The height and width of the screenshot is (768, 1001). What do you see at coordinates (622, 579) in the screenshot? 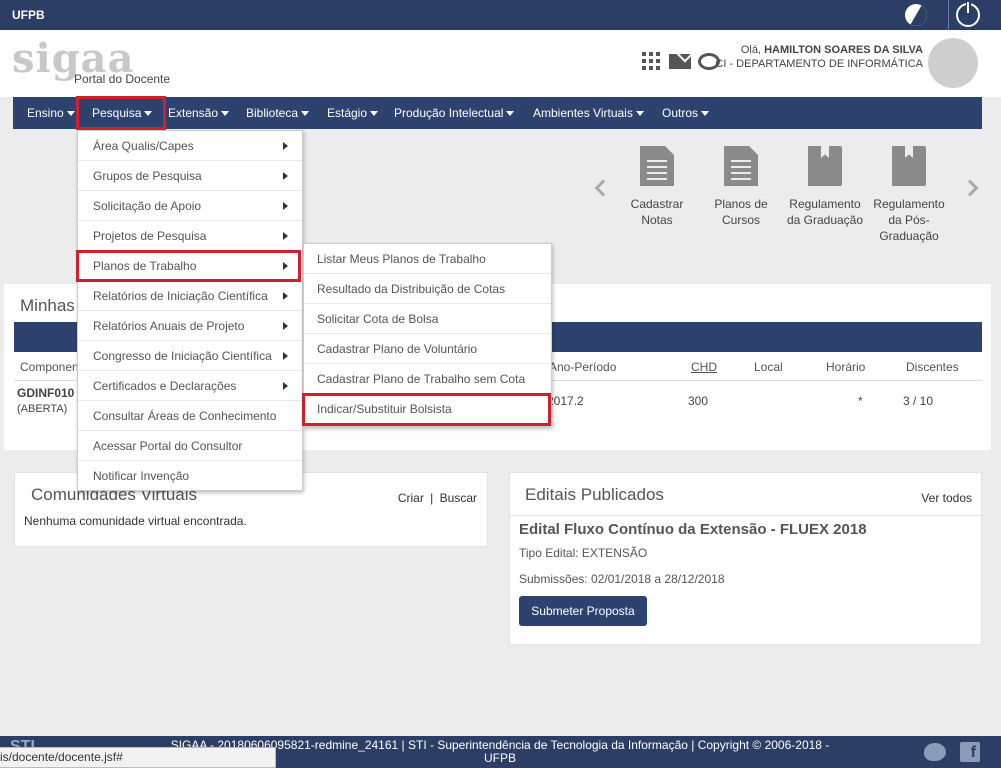
I see `edital-submissoes: Submissões: 02/01/2018 a 28/12/2018` at bounding box center [622, 579].